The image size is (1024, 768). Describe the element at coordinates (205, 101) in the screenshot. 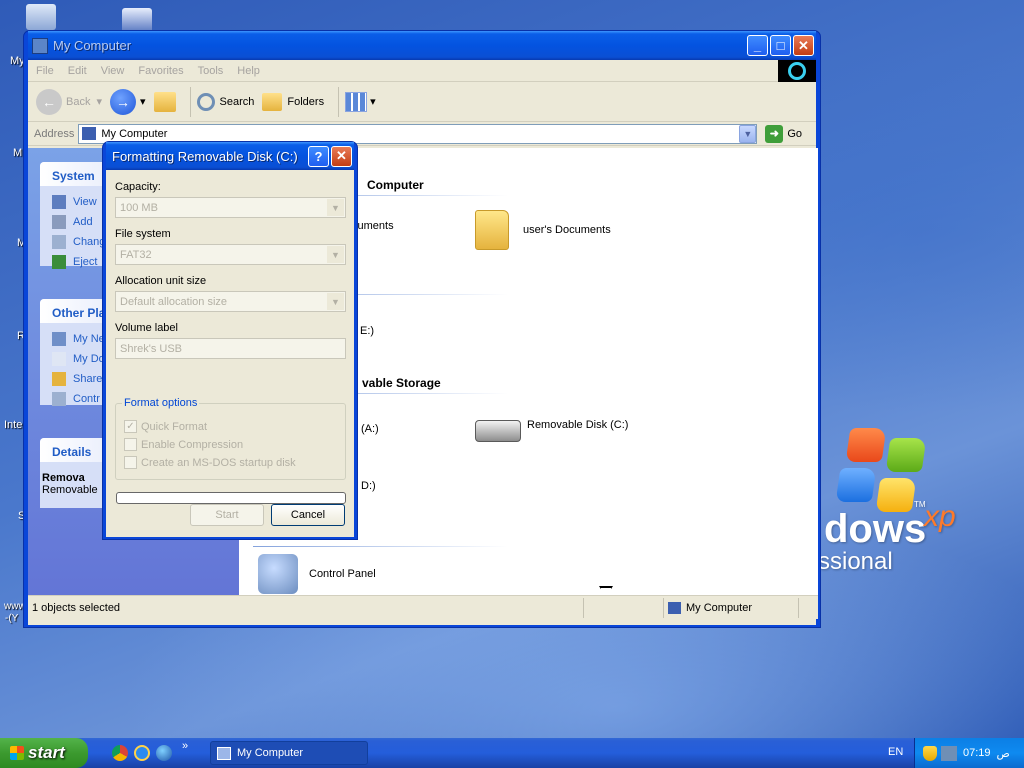

I see `search-icon` at that location.